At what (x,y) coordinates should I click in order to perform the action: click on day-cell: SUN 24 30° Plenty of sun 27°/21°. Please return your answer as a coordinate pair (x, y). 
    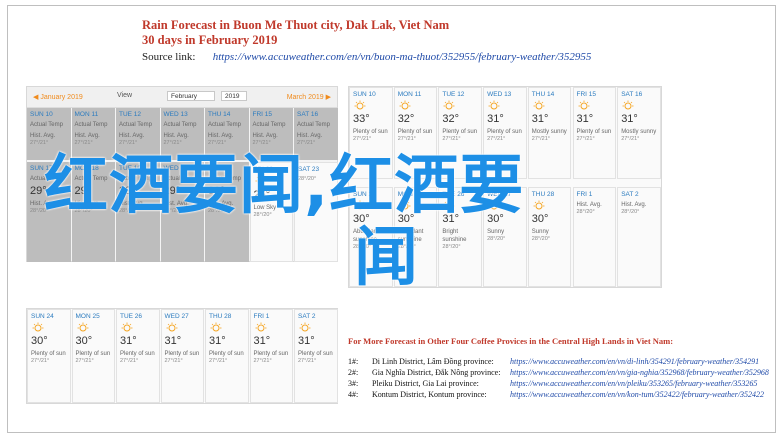
    Looking at the image, I should click on (49, 356).